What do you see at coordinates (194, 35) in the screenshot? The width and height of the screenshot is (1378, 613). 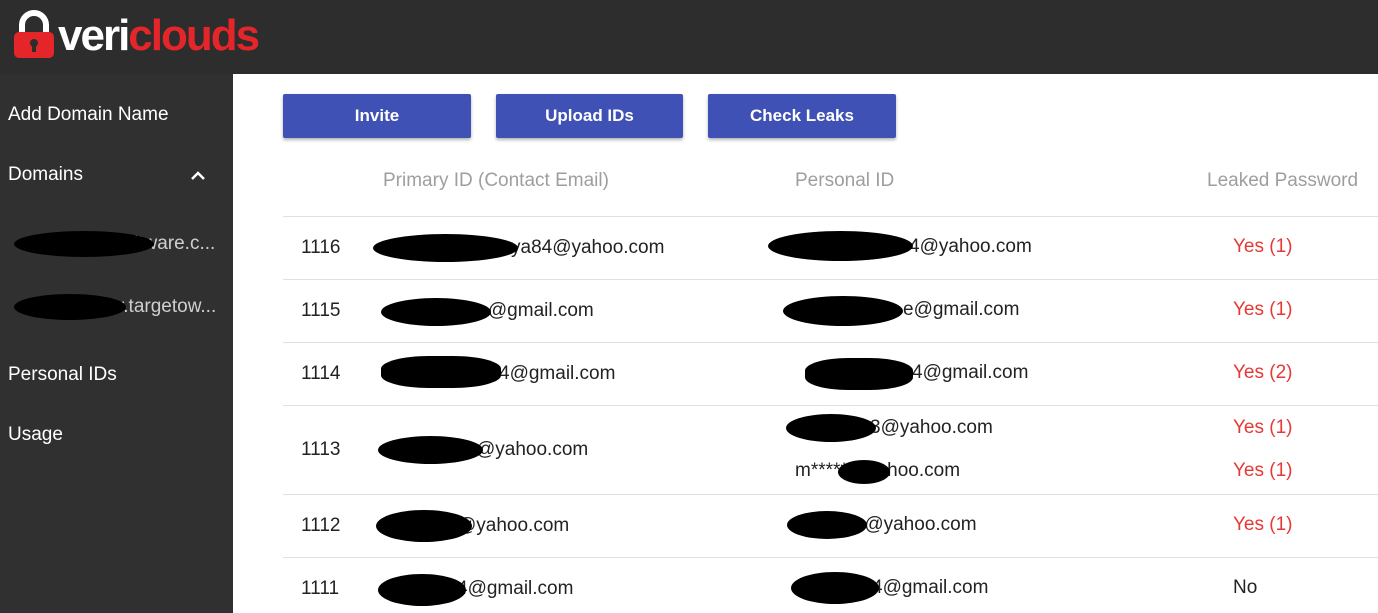 I see `logo-text-red: clouds` at bounding box center [194, 35].